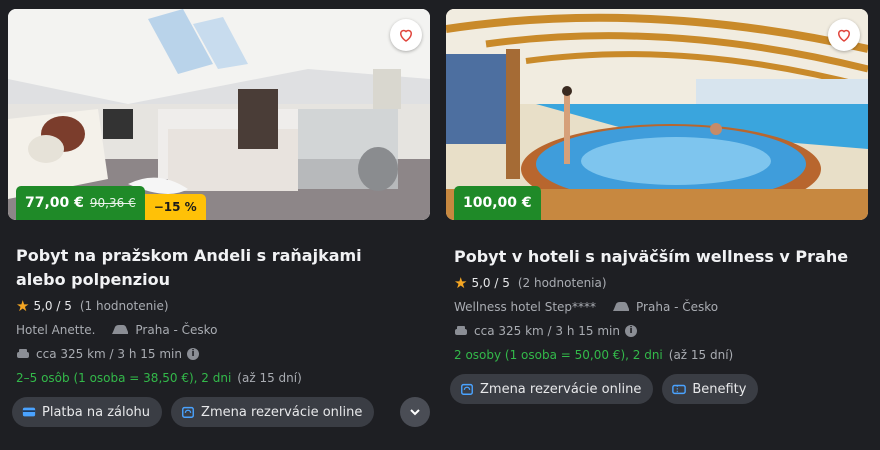 This screenshot has height=450, width=880. Describe the element at coordinates (558, 355) in the screenshot. I see `persons-text: 2 osoby (1 osoba = 50,00 €), 2 dni` at that location.